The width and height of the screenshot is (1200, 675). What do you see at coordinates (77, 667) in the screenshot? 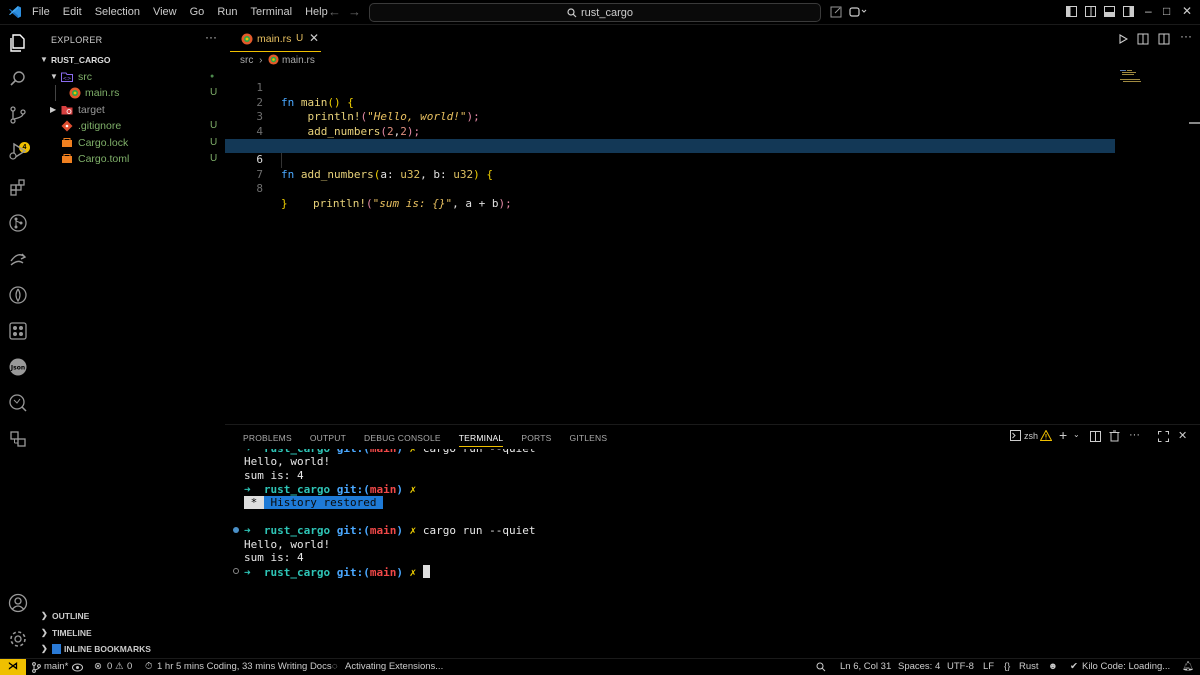
I see `sync-eye-icon` at bounding box center [77, 667].